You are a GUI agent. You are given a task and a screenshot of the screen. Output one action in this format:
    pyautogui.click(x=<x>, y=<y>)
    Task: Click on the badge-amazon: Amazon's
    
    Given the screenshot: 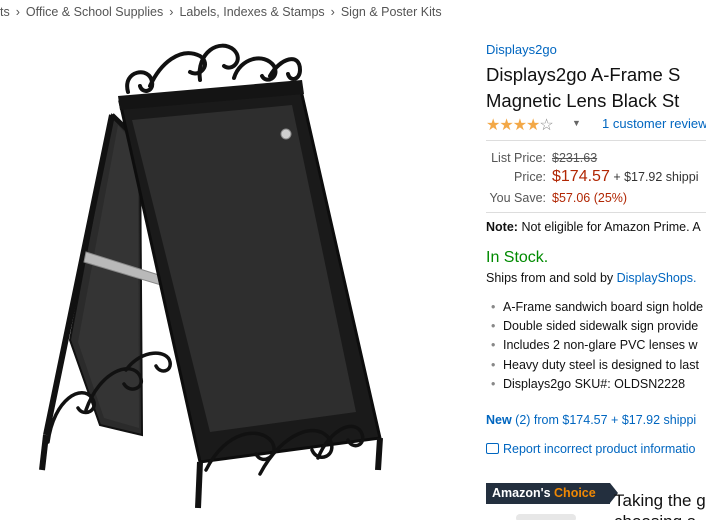 What is the action you would take?
    pyautogui.click(x=521, y=493)
    